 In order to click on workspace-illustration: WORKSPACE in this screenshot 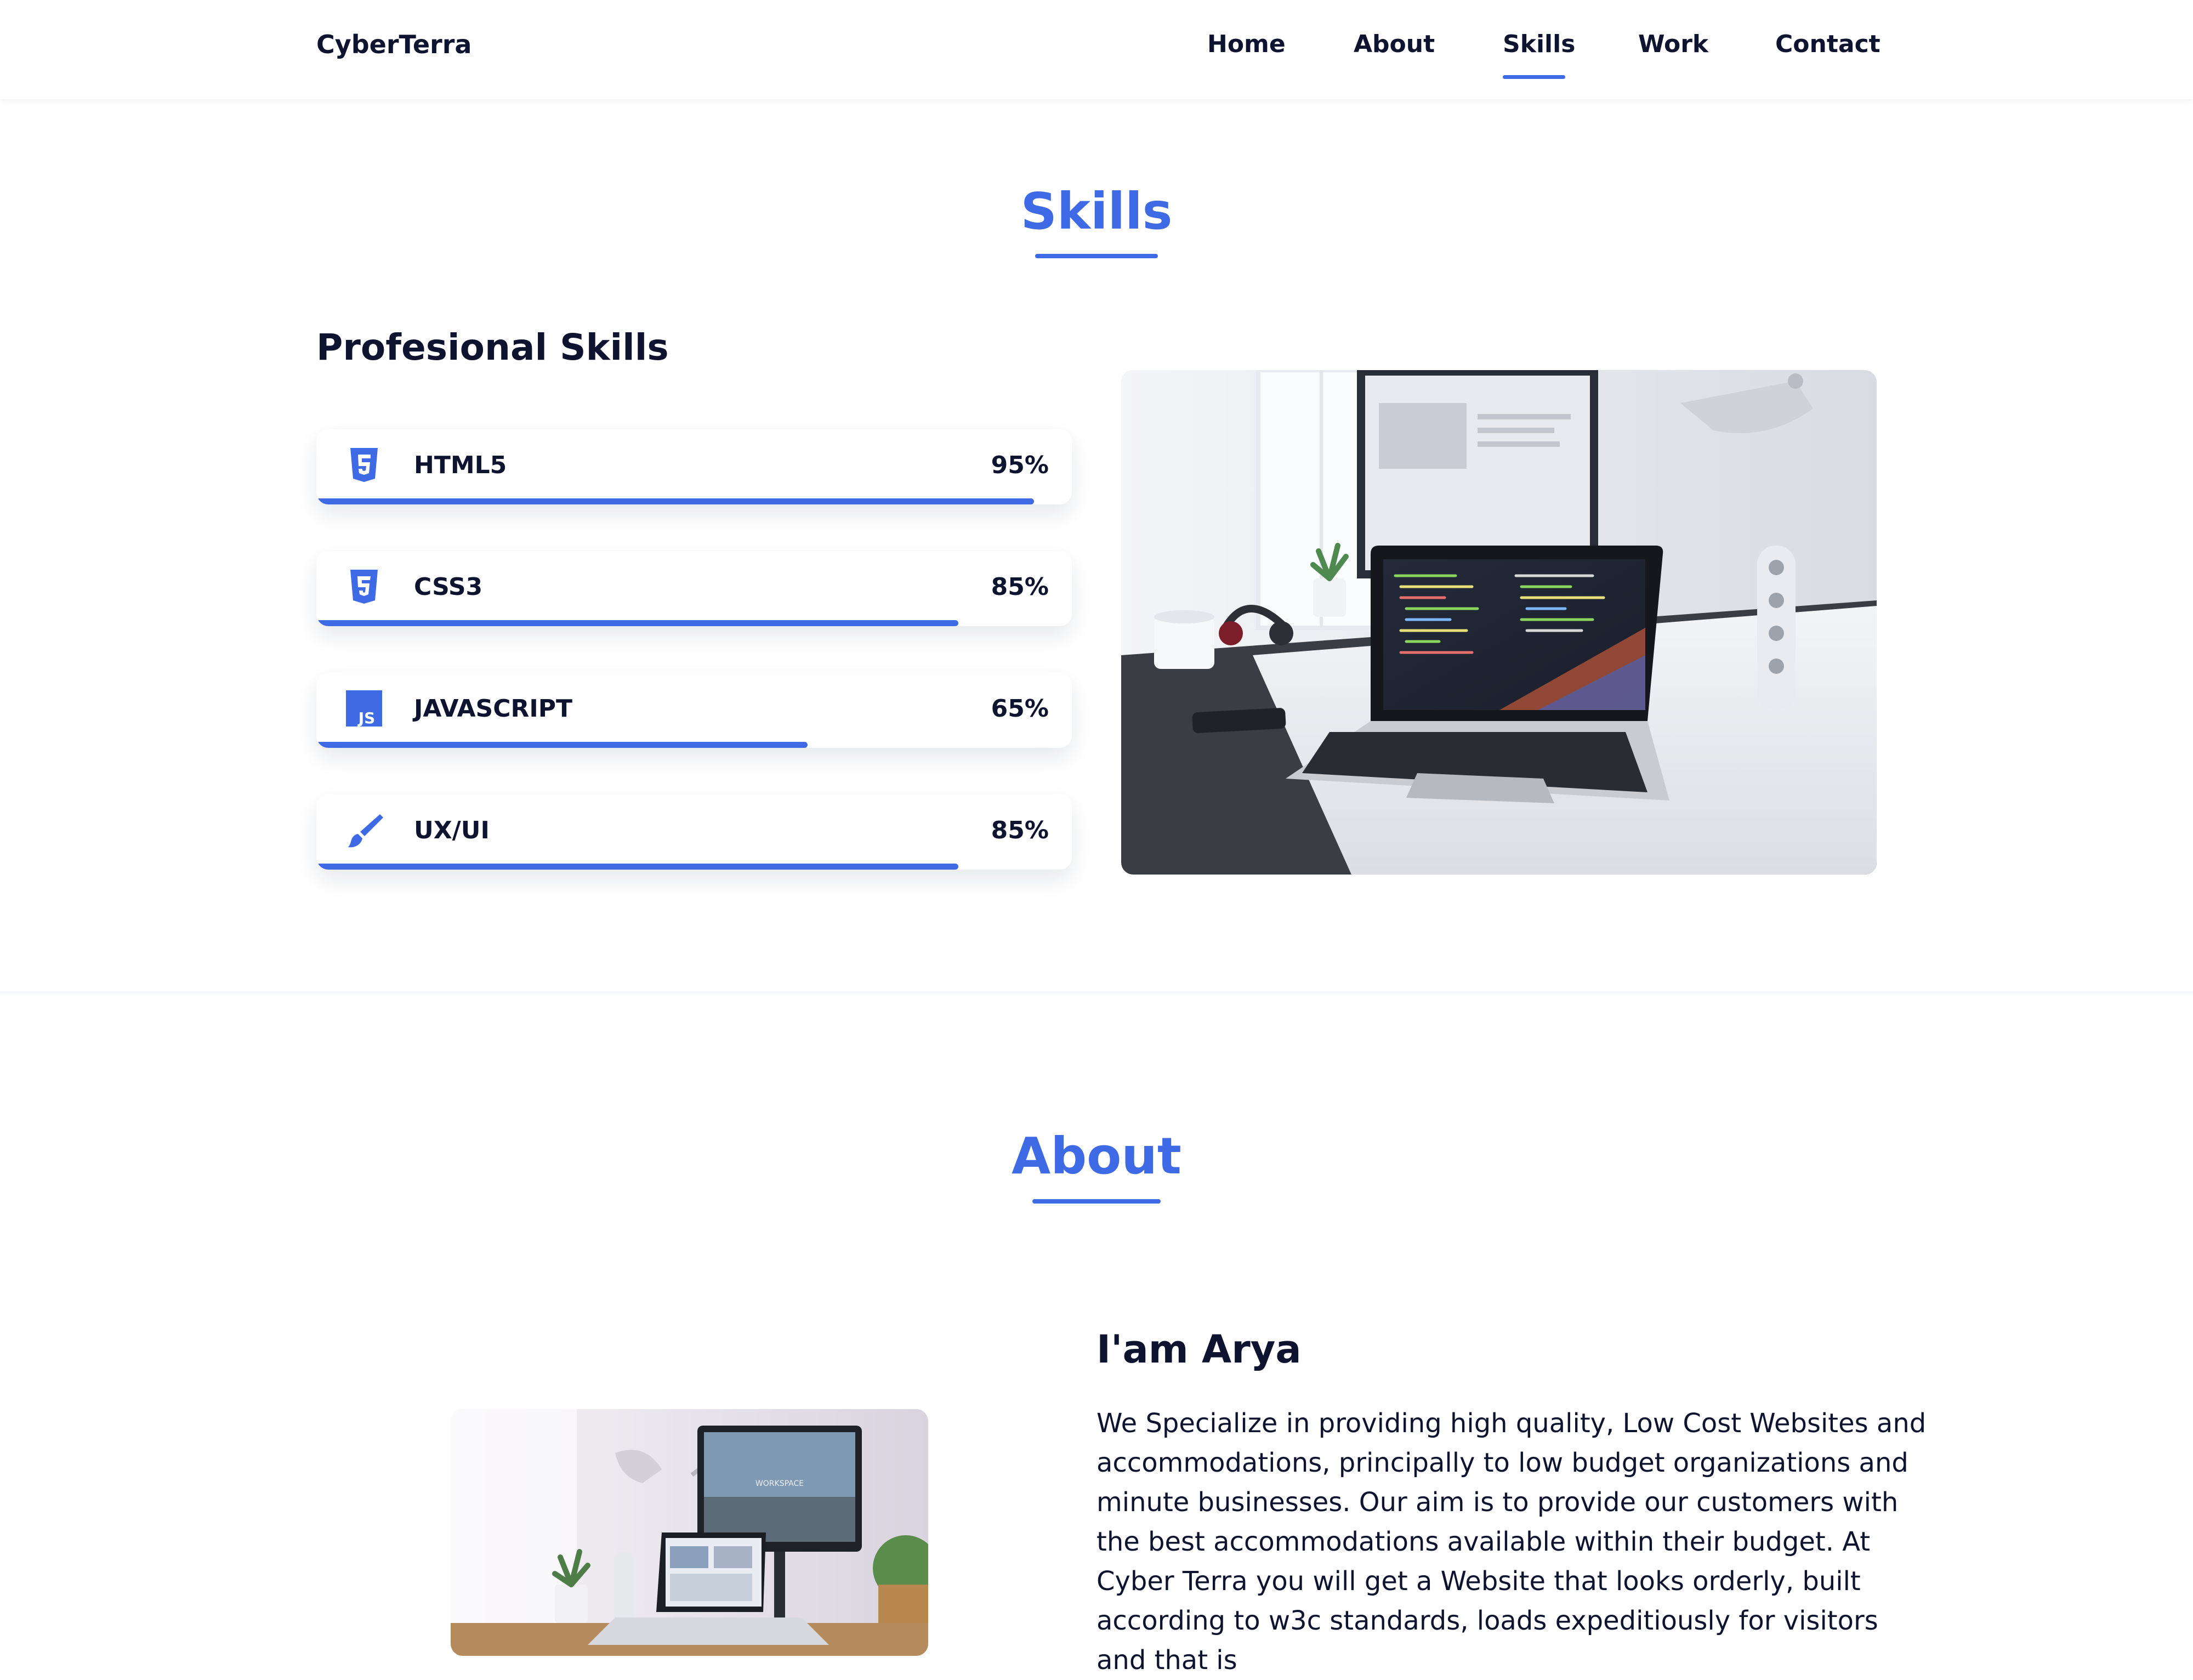, I will do `click(689, 1532)`.